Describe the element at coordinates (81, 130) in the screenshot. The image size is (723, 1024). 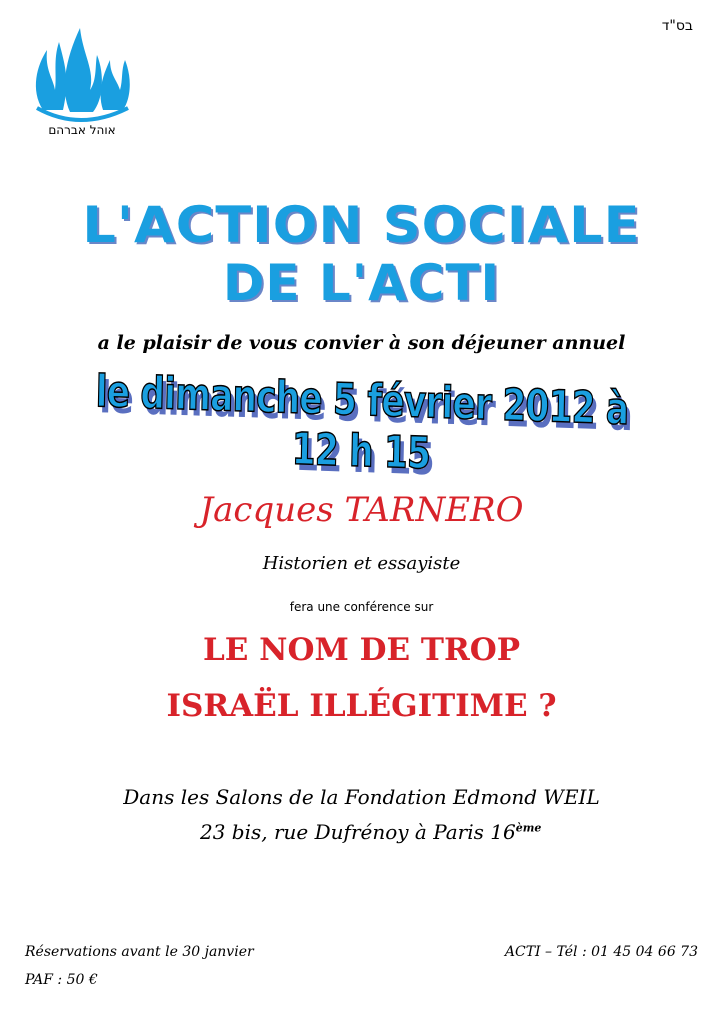
I see `logo-hebrew-text: אוהל אברהם` at that location.